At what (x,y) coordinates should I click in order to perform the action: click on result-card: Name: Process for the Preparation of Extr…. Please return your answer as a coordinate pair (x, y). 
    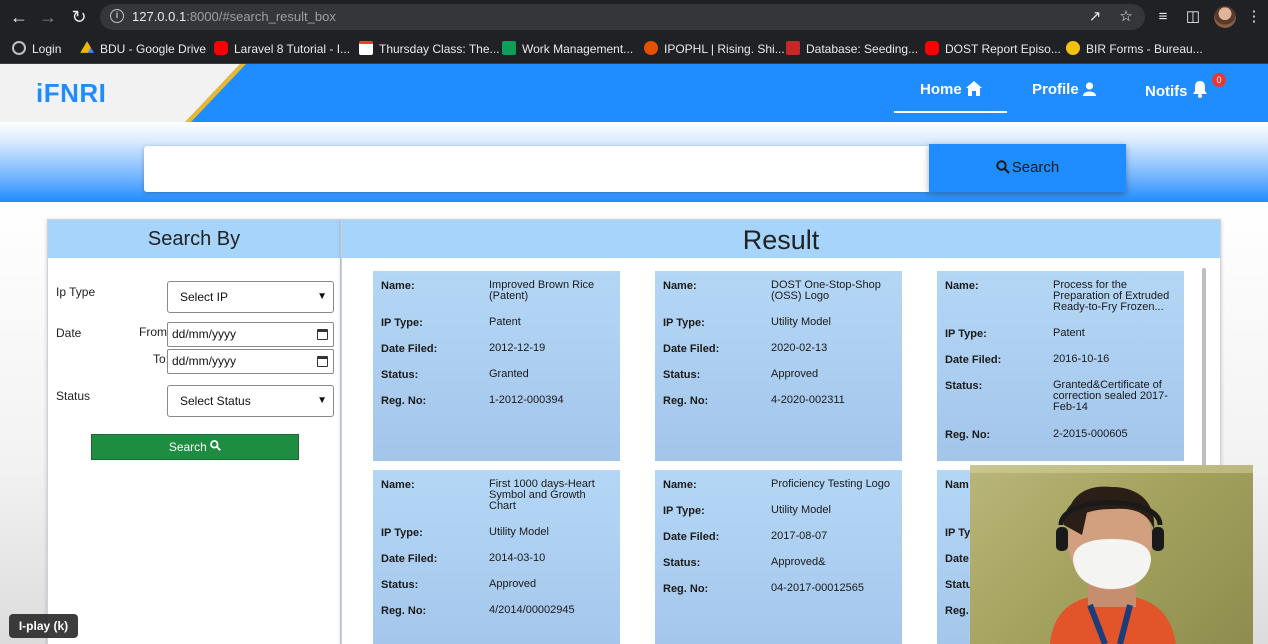
    Looking at the image, I should click on (1060, 366).